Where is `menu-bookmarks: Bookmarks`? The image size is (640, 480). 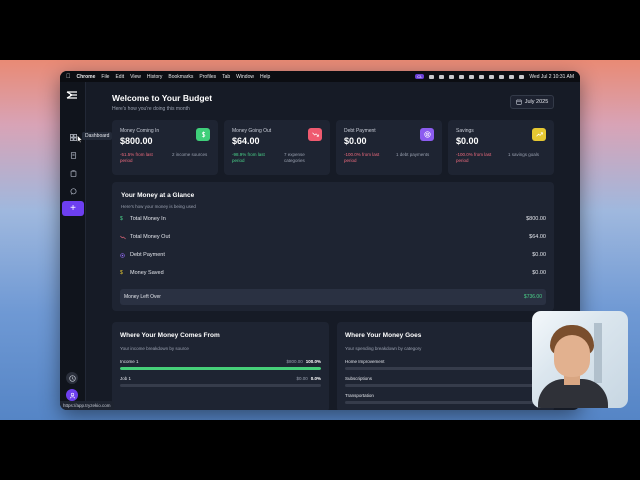 menu-bookmarks: Bookmarks is located at coordinates (180, 77).